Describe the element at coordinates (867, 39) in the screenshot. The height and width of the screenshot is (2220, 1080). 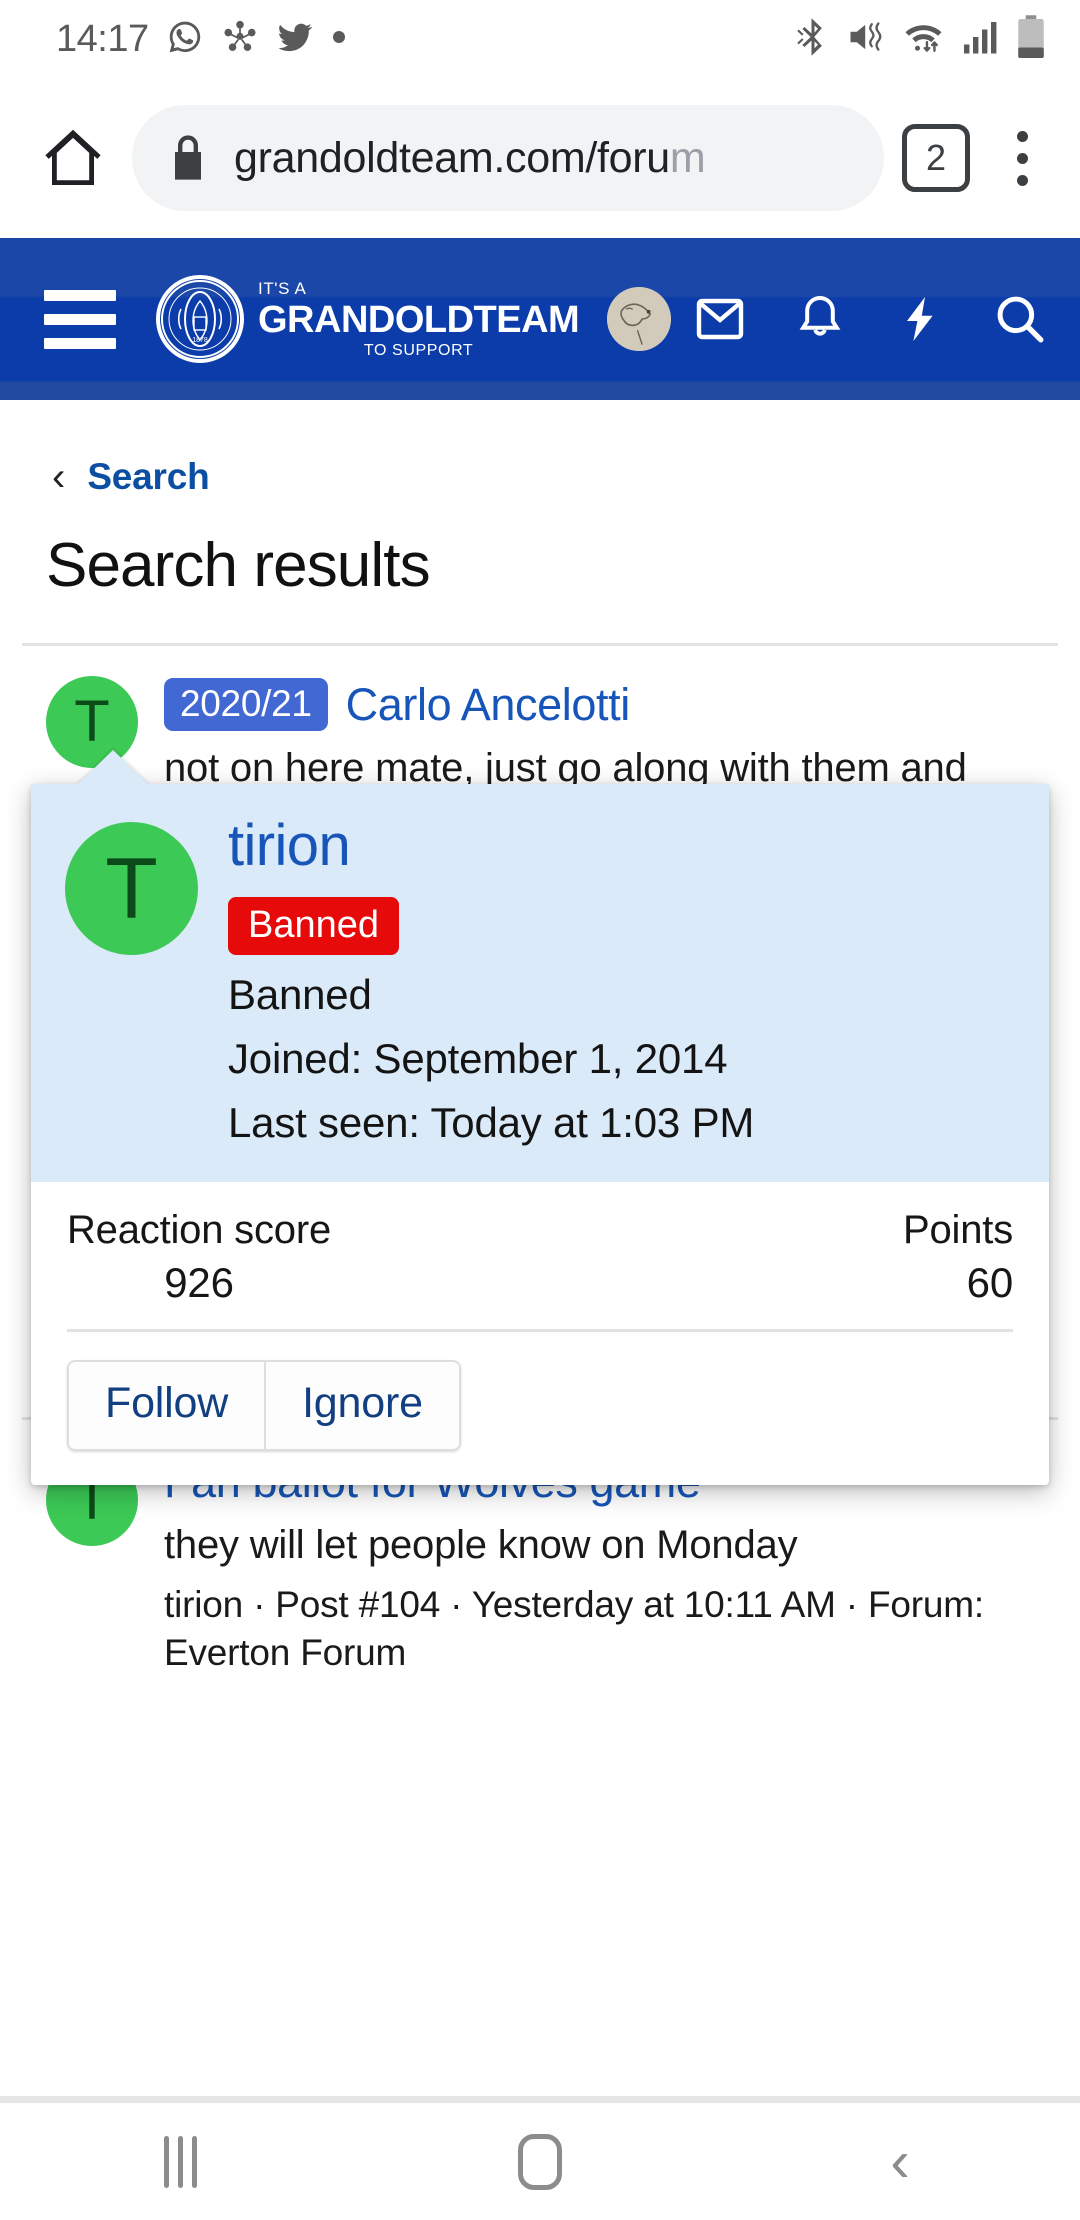
I see `vibrate-icon` at that location.